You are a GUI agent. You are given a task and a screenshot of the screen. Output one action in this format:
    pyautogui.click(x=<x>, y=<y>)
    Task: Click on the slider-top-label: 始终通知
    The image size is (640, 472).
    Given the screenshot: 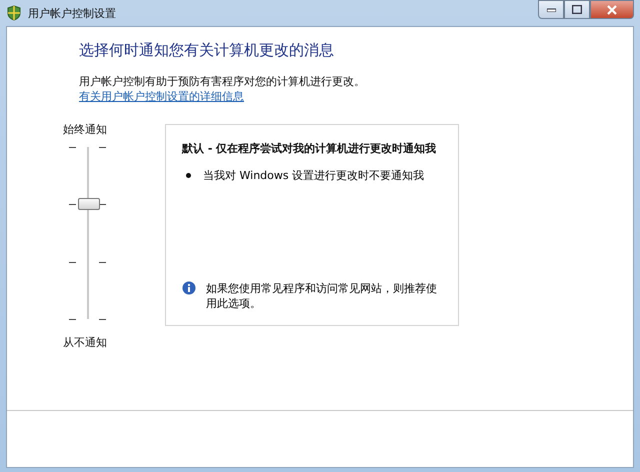 What is the action you would take?
    pyautogui.click(x=85, y=129)
    